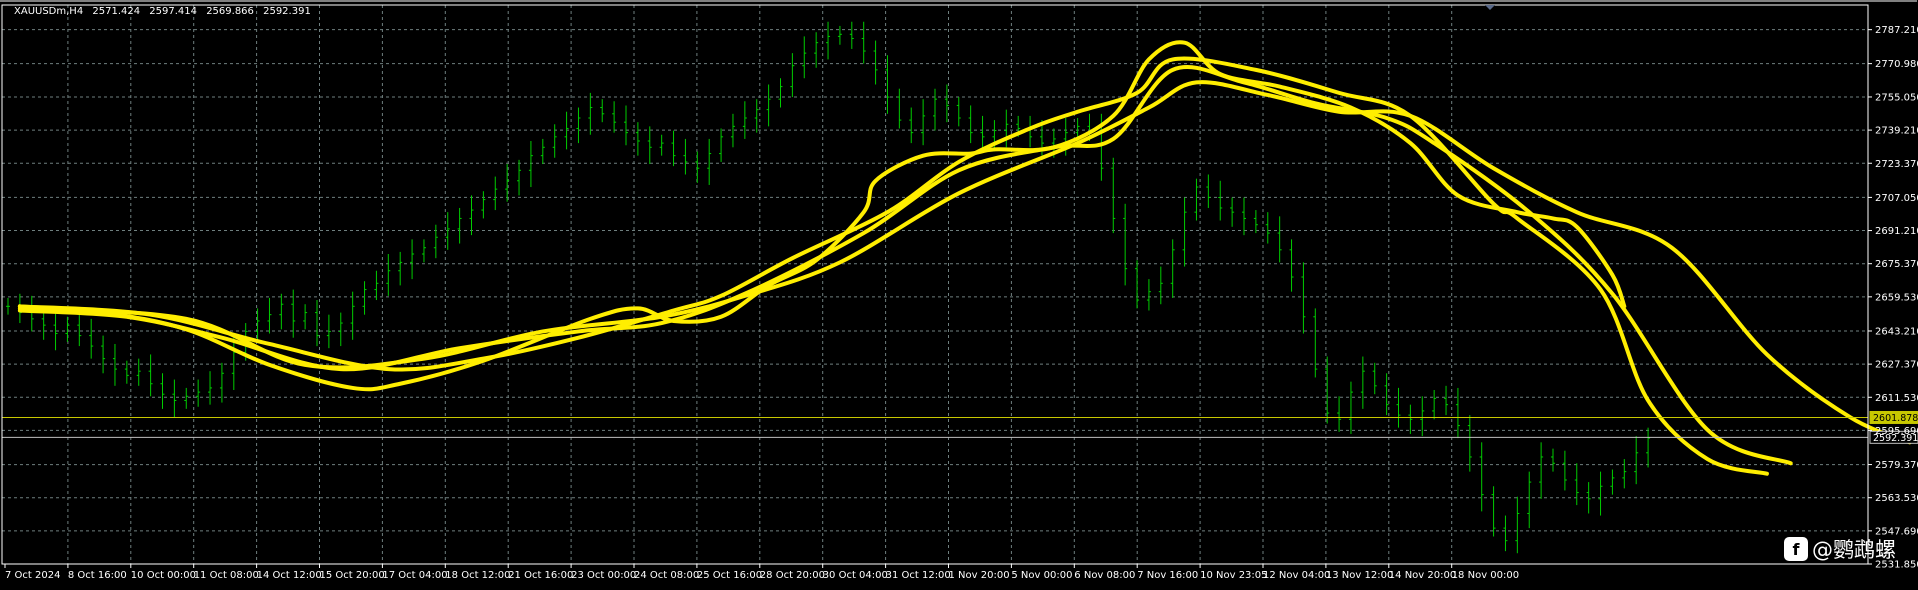 Image resolution: width=1918 pixels, height=590 pixels. Describe the element at coordinates (1041, 575) in the screenshot. I see `x-tick-label: 5 Nov 00:00` at that location.